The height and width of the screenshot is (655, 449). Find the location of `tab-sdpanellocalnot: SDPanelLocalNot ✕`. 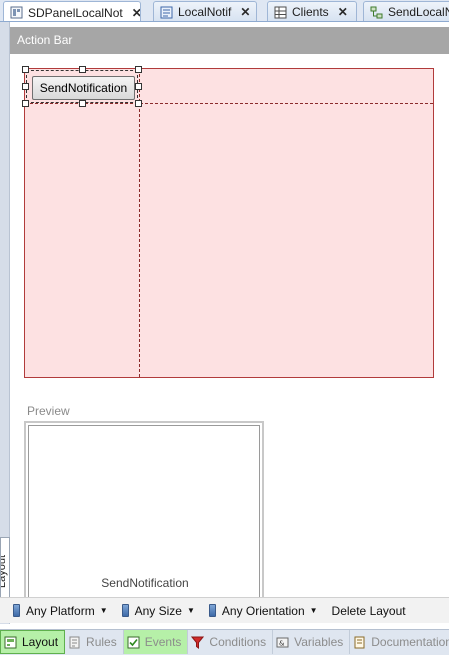

tab-sdpanellocalnot: SDPanelLocalNot ✕ is located at coordinates (72, 11).